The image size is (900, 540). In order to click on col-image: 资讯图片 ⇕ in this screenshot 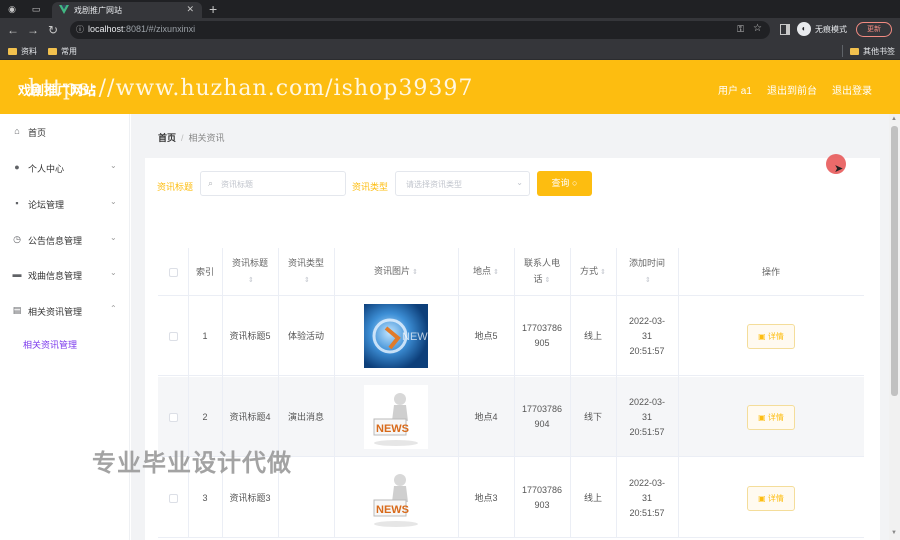, I will do `click(396, 272)`.